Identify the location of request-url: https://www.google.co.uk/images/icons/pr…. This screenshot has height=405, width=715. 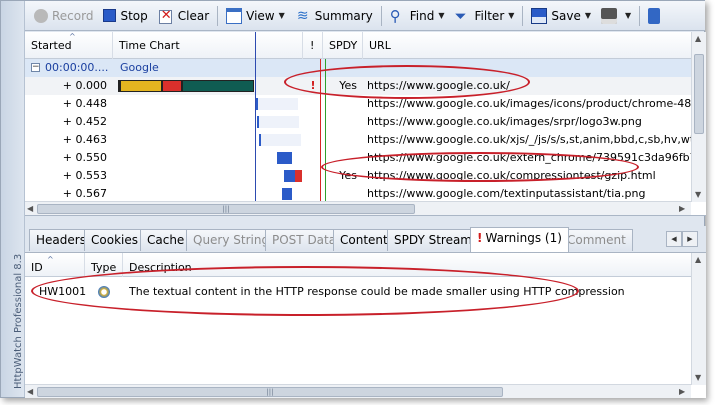
(529, 103).